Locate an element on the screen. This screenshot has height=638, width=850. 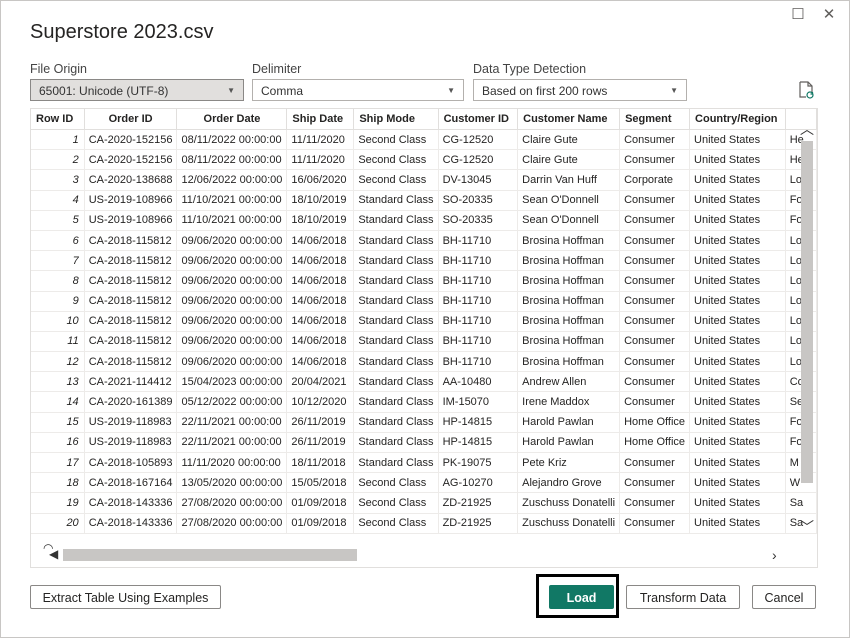
column-header: Ship Mode is located at coordinates (396, 119).